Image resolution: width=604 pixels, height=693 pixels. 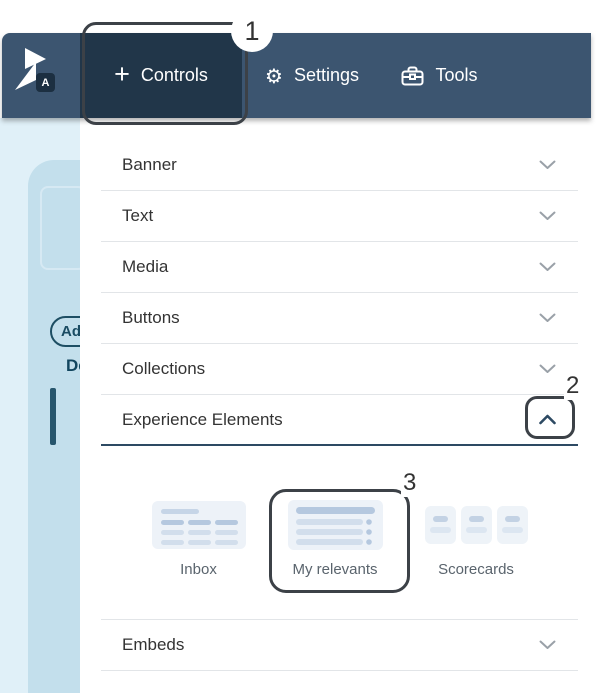 I want to click on scorecards-widget-icon, so click(x=476, y=525).